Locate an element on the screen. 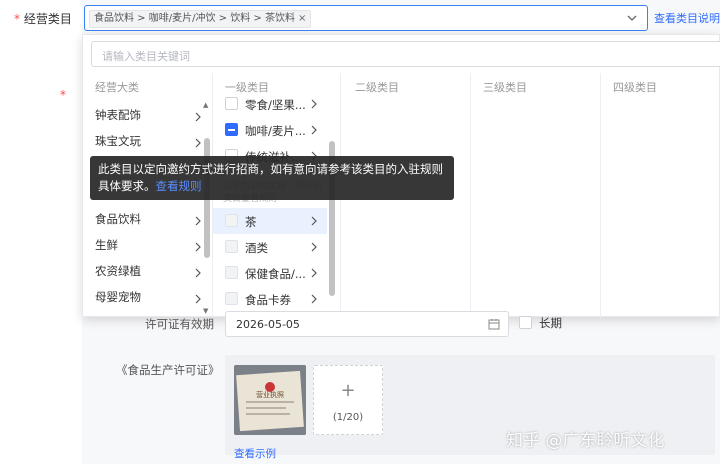 This screenshot has height=464, width=720. food-license-label: 《食品生产许可证》 is located at coordinates (168, 370).